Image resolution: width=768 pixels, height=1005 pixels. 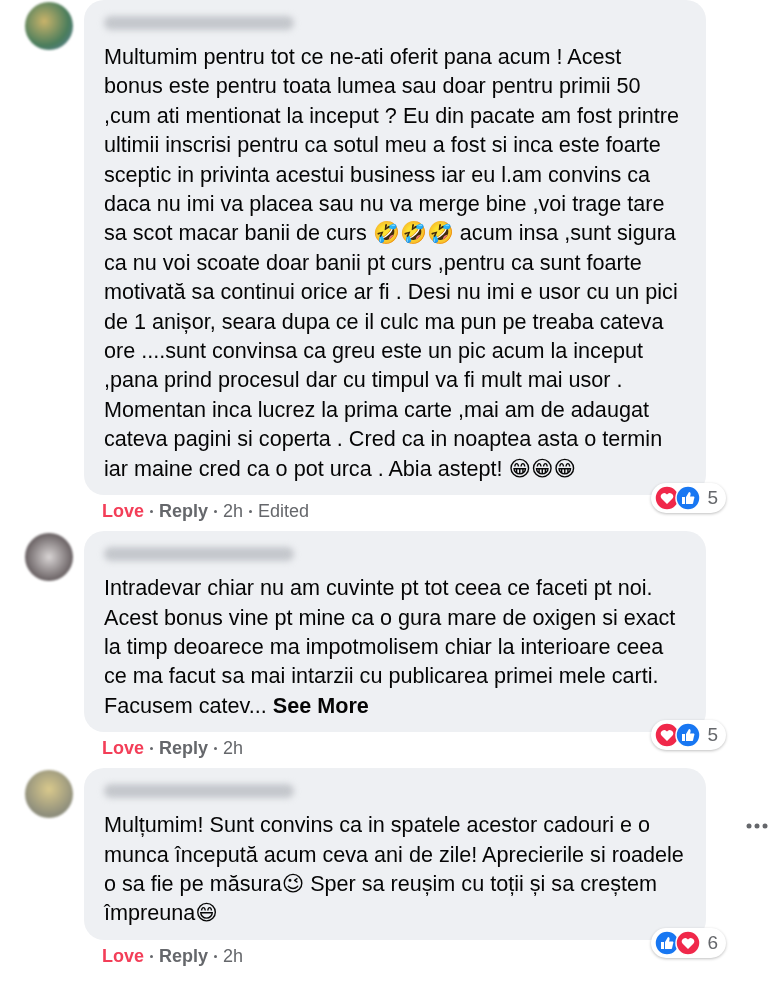 What do you see at coordinates (284, 512) in the screenshot?
I see `edited-label: Edited` at bounding box center [284, 512].